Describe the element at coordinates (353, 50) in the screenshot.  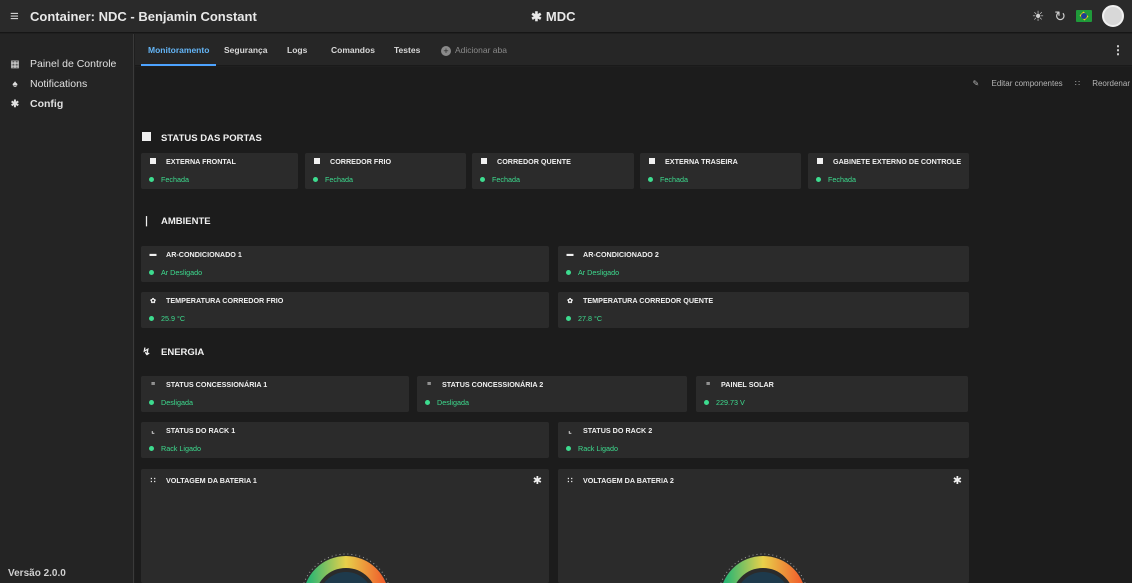
I see `tab-comandos: Comandos` at that location.